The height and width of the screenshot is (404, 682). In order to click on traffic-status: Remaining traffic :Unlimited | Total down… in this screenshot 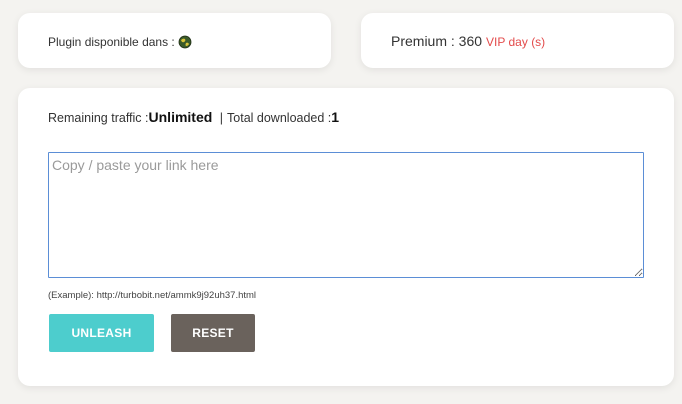, I will do `click(193, 117)`.